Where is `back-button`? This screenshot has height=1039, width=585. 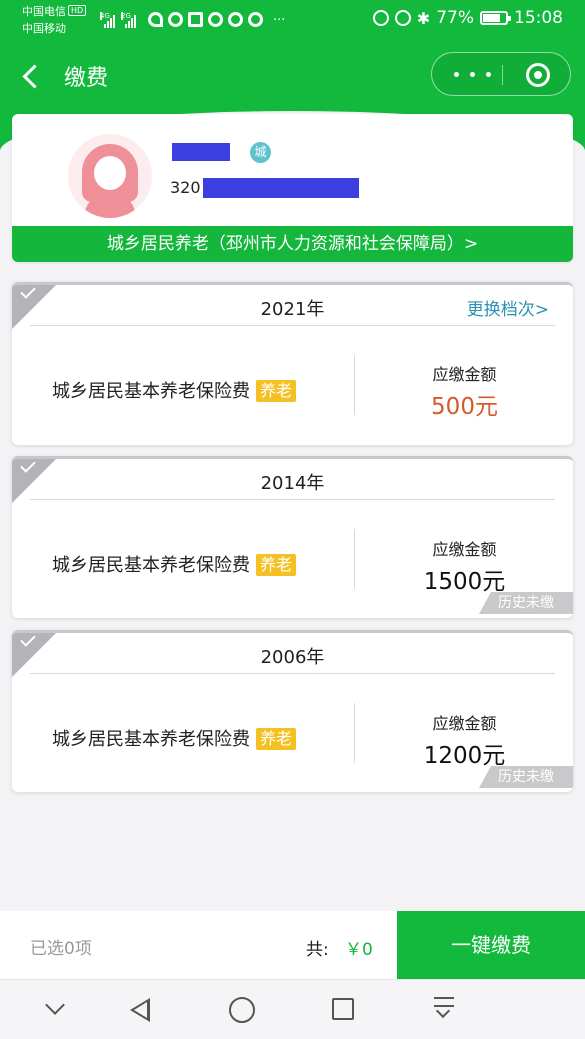
back-button is located at coordinates (34, 76).